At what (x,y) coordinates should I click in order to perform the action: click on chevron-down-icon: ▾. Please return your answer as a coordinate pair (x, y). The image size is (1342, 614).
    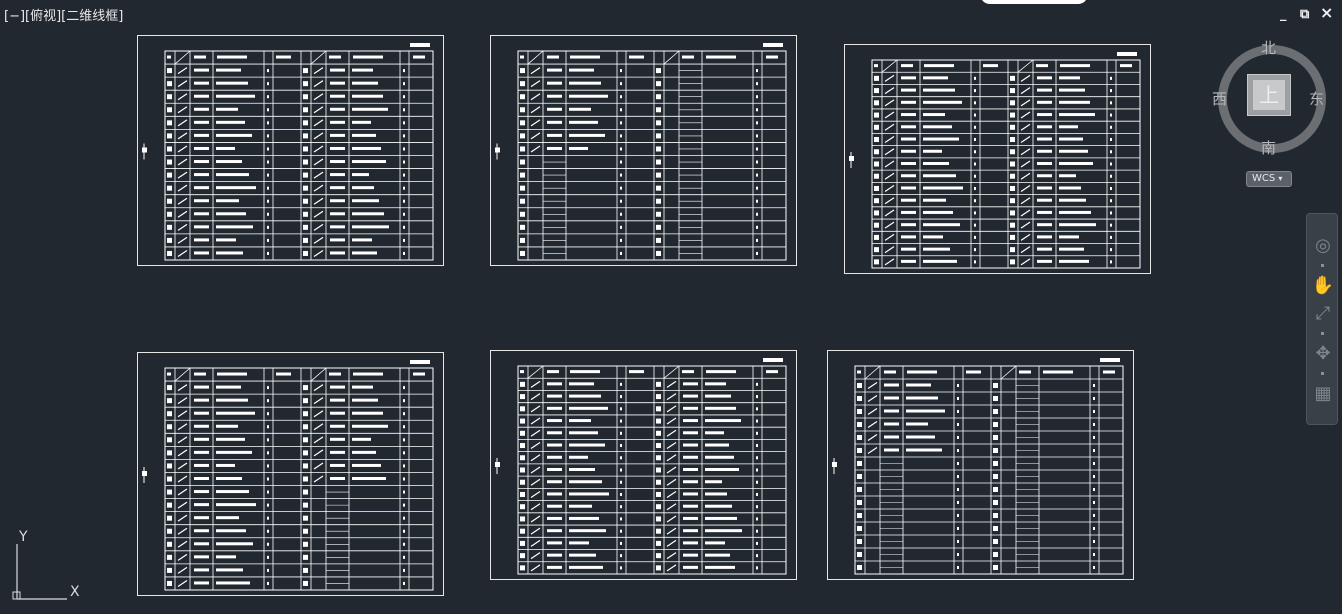
    Looking at the image, I should click on (1280, 178).